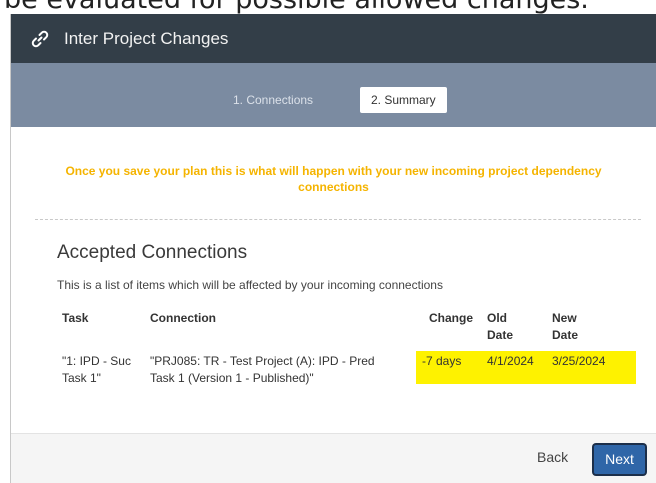 This screenshot has height=483, width=656. I want to click on column-header-old-date: Old Date, so click(500, 327).